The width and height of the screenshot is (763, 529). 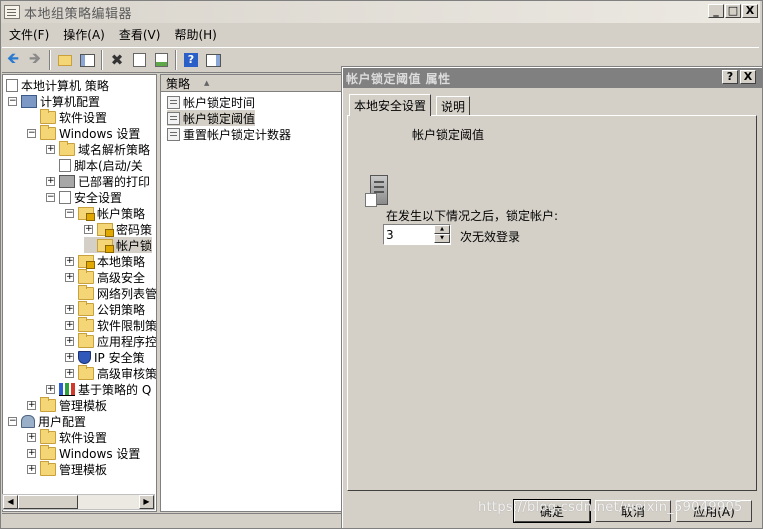 What do you see at coordinates (390, 105) in the screenshot?
I see `tab-local-security-setting: 本地安全设置` at bounding box center [390, 105].